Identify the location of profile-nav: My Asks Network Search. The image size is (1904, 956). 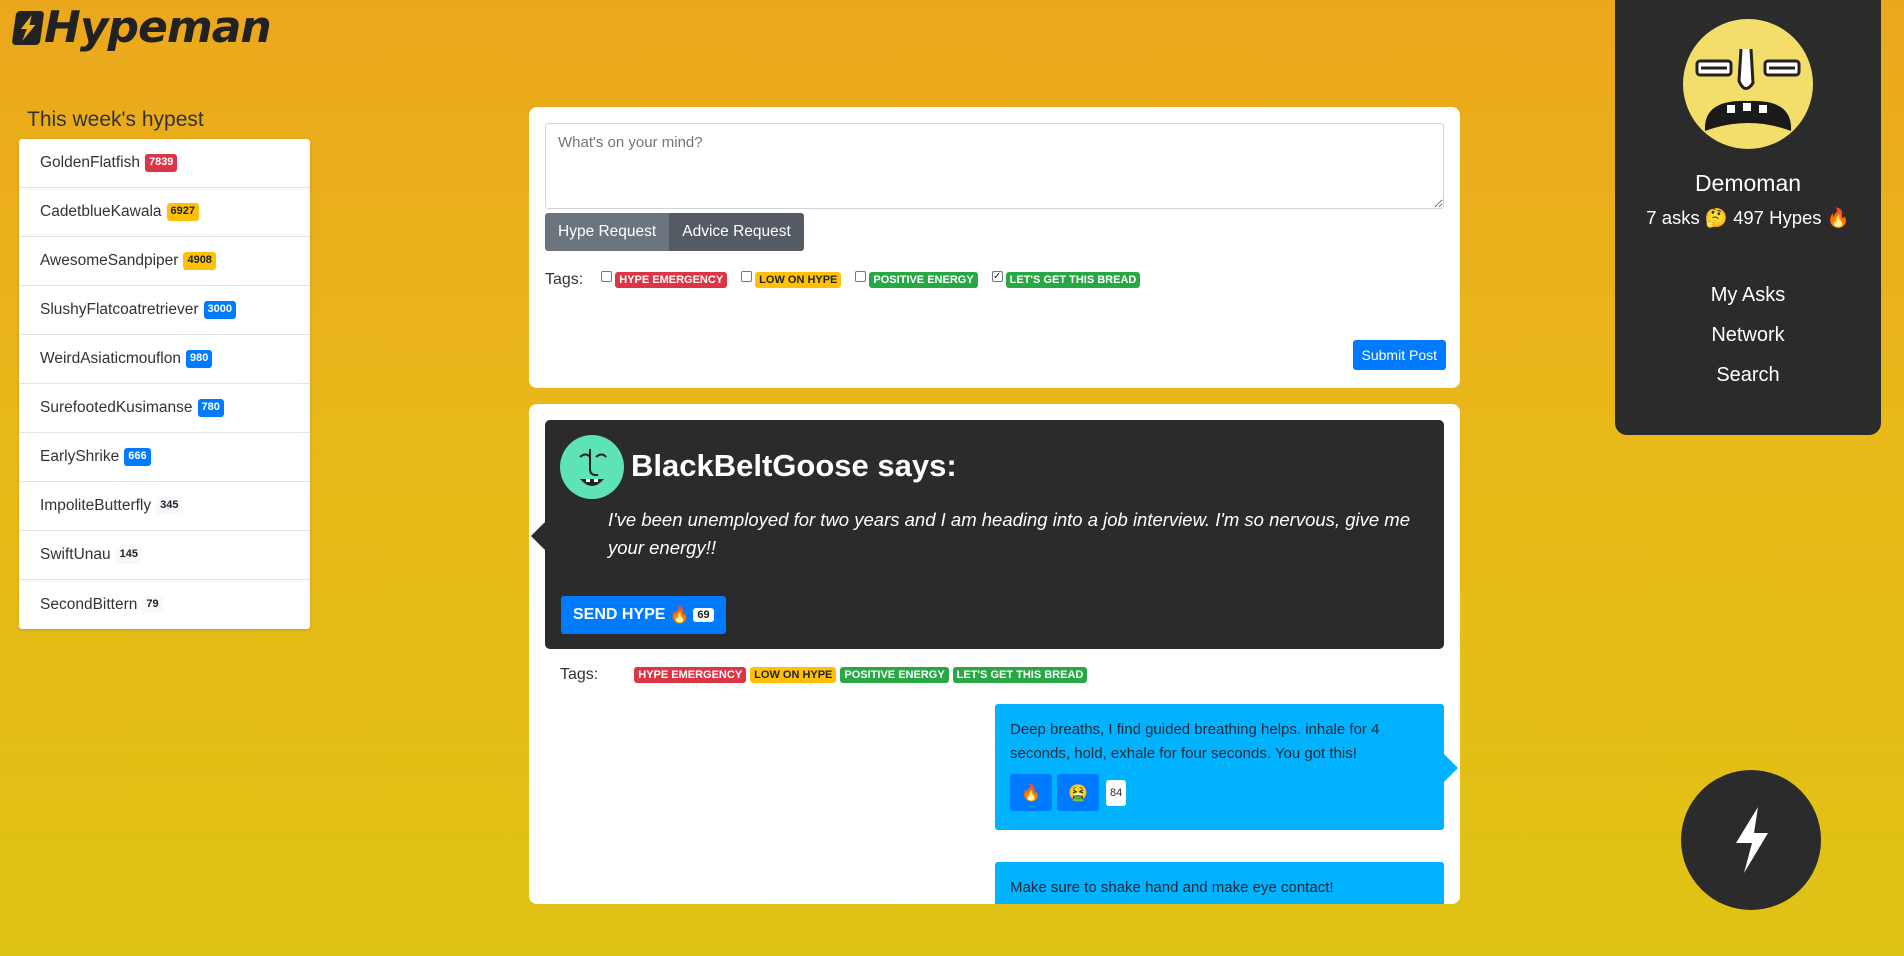
(1748, 342).